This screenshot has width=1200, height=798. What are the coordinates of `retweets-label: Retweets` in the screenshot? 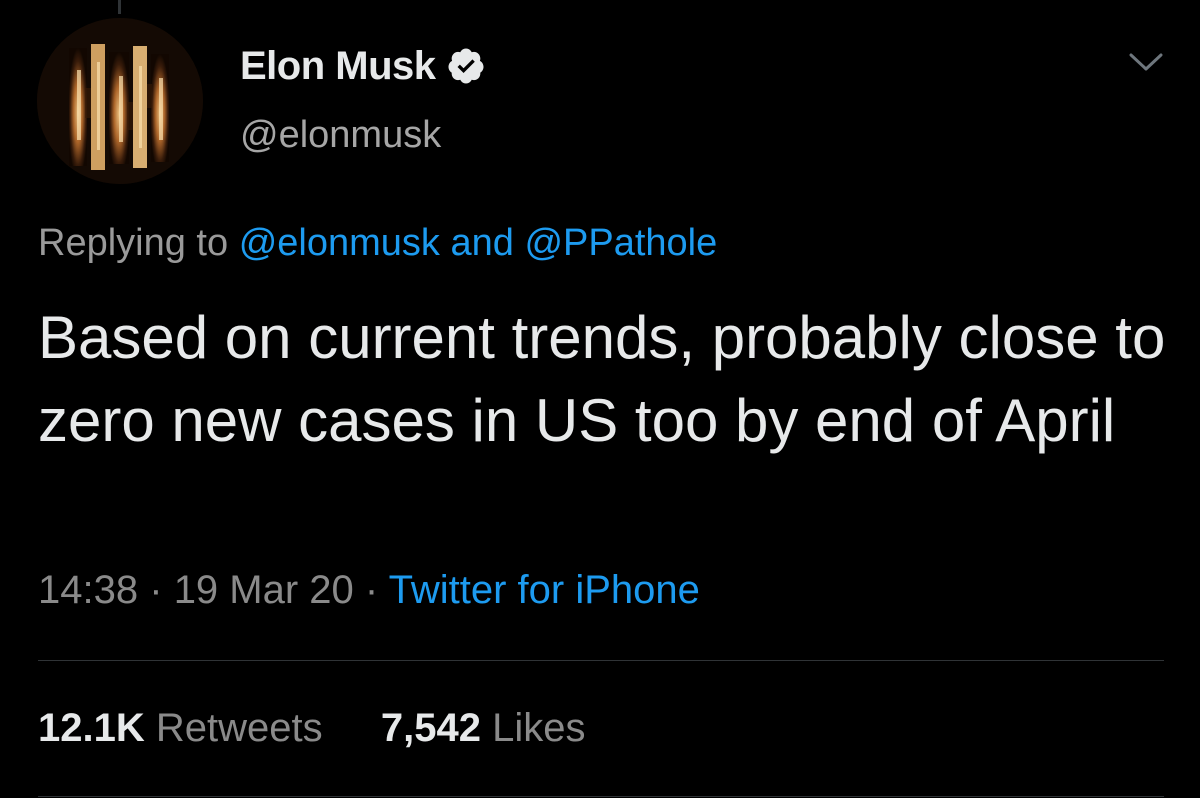 It's located at (239, 728).